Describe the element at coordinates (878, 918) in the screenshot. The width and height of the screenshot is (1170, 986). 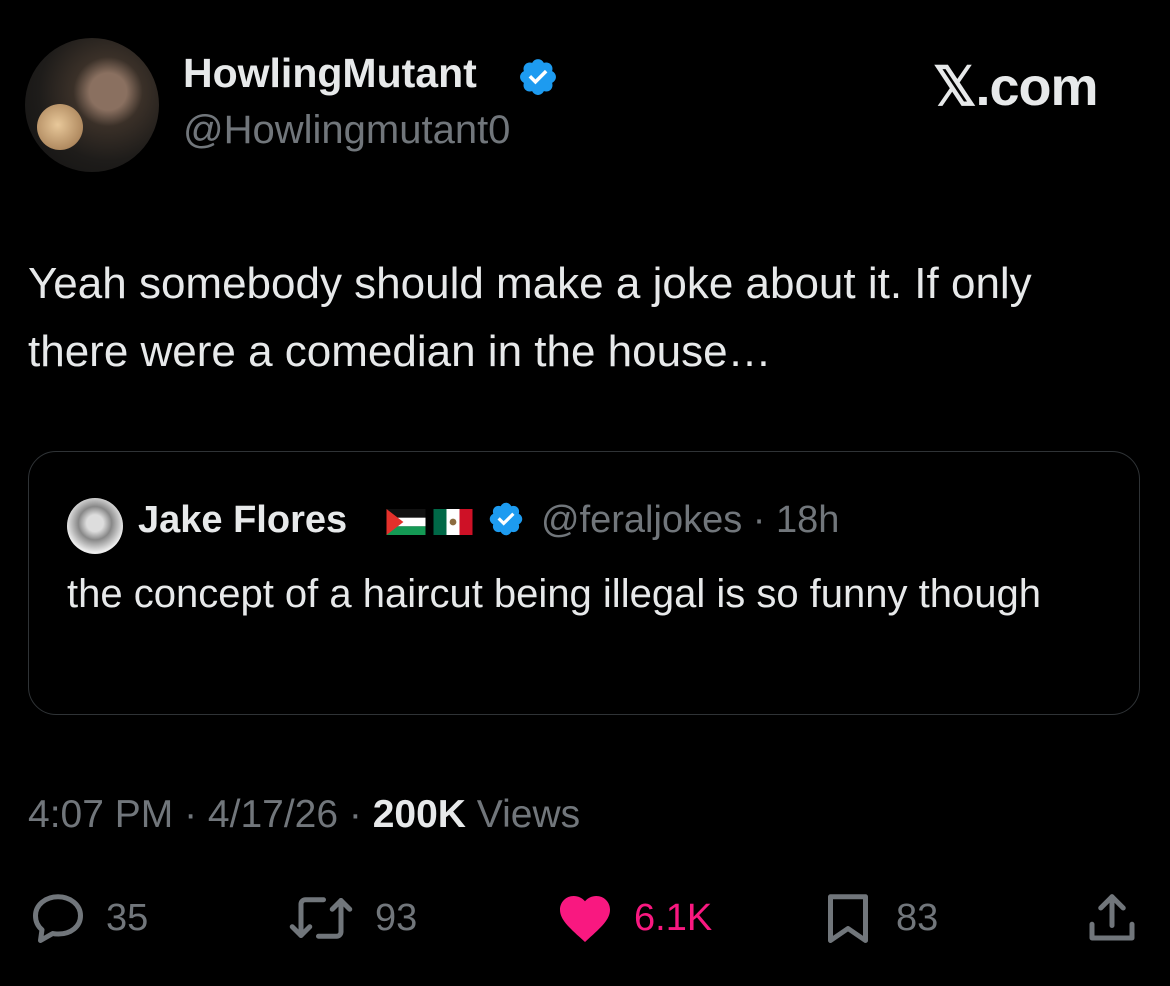
I see `bookmark-button: 83` at that location.